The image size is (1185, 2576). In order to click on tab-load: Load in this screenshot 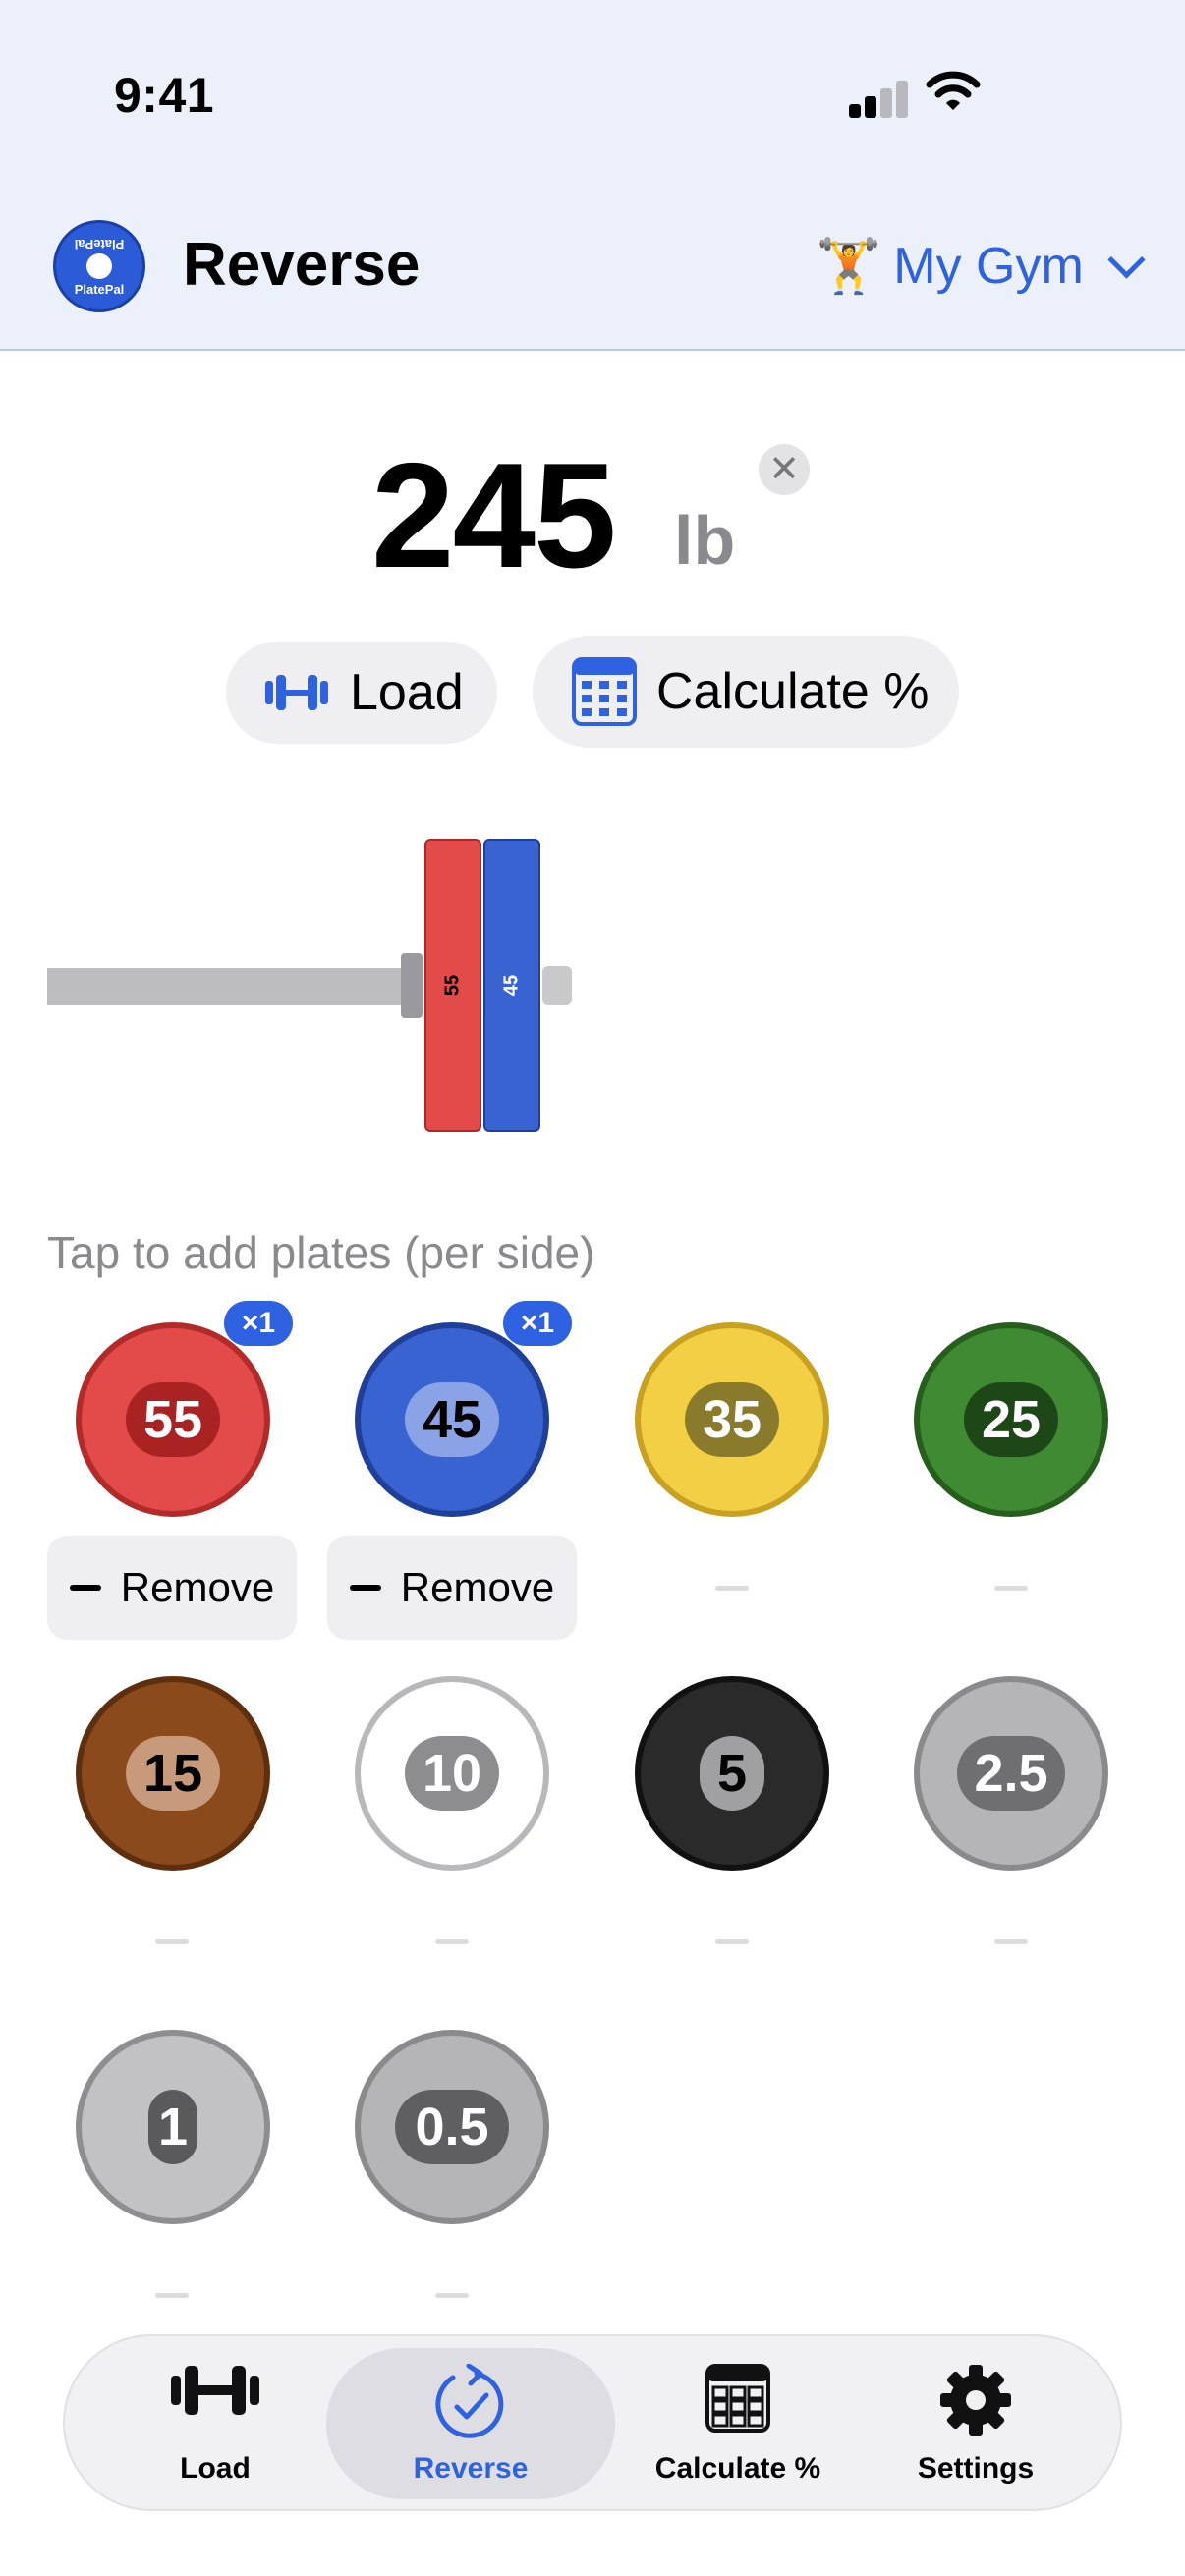, I will do `click(215, 2422)`.